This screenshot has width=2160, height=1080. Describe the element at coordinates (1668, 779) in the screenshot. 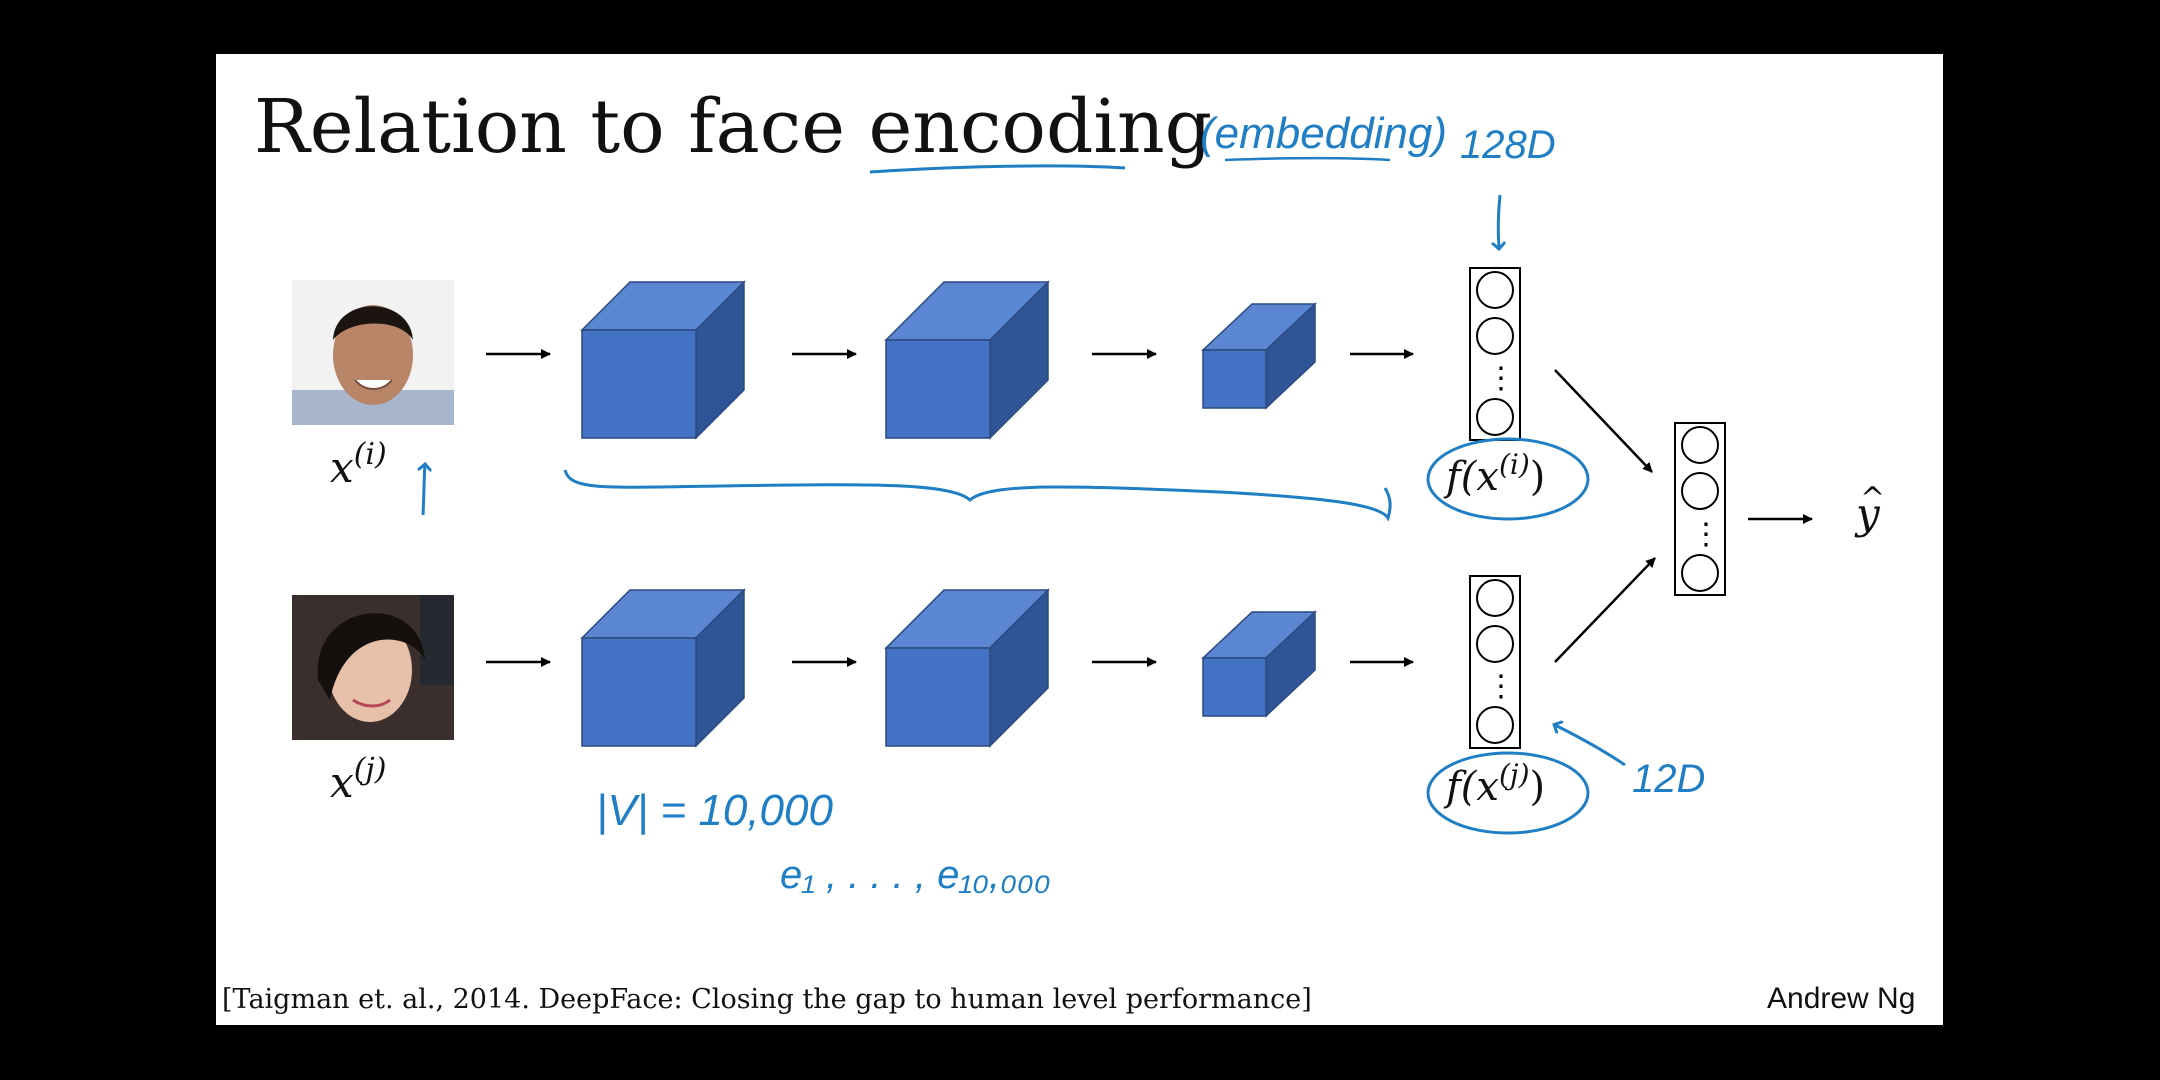

I see `dim-bottom-note: 12D` at that location.